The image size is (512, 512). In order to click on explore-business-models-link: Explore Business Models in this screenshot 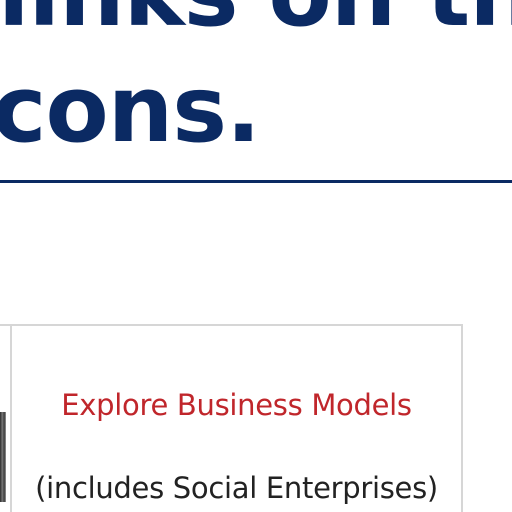, I will do `click(236, 405)`.